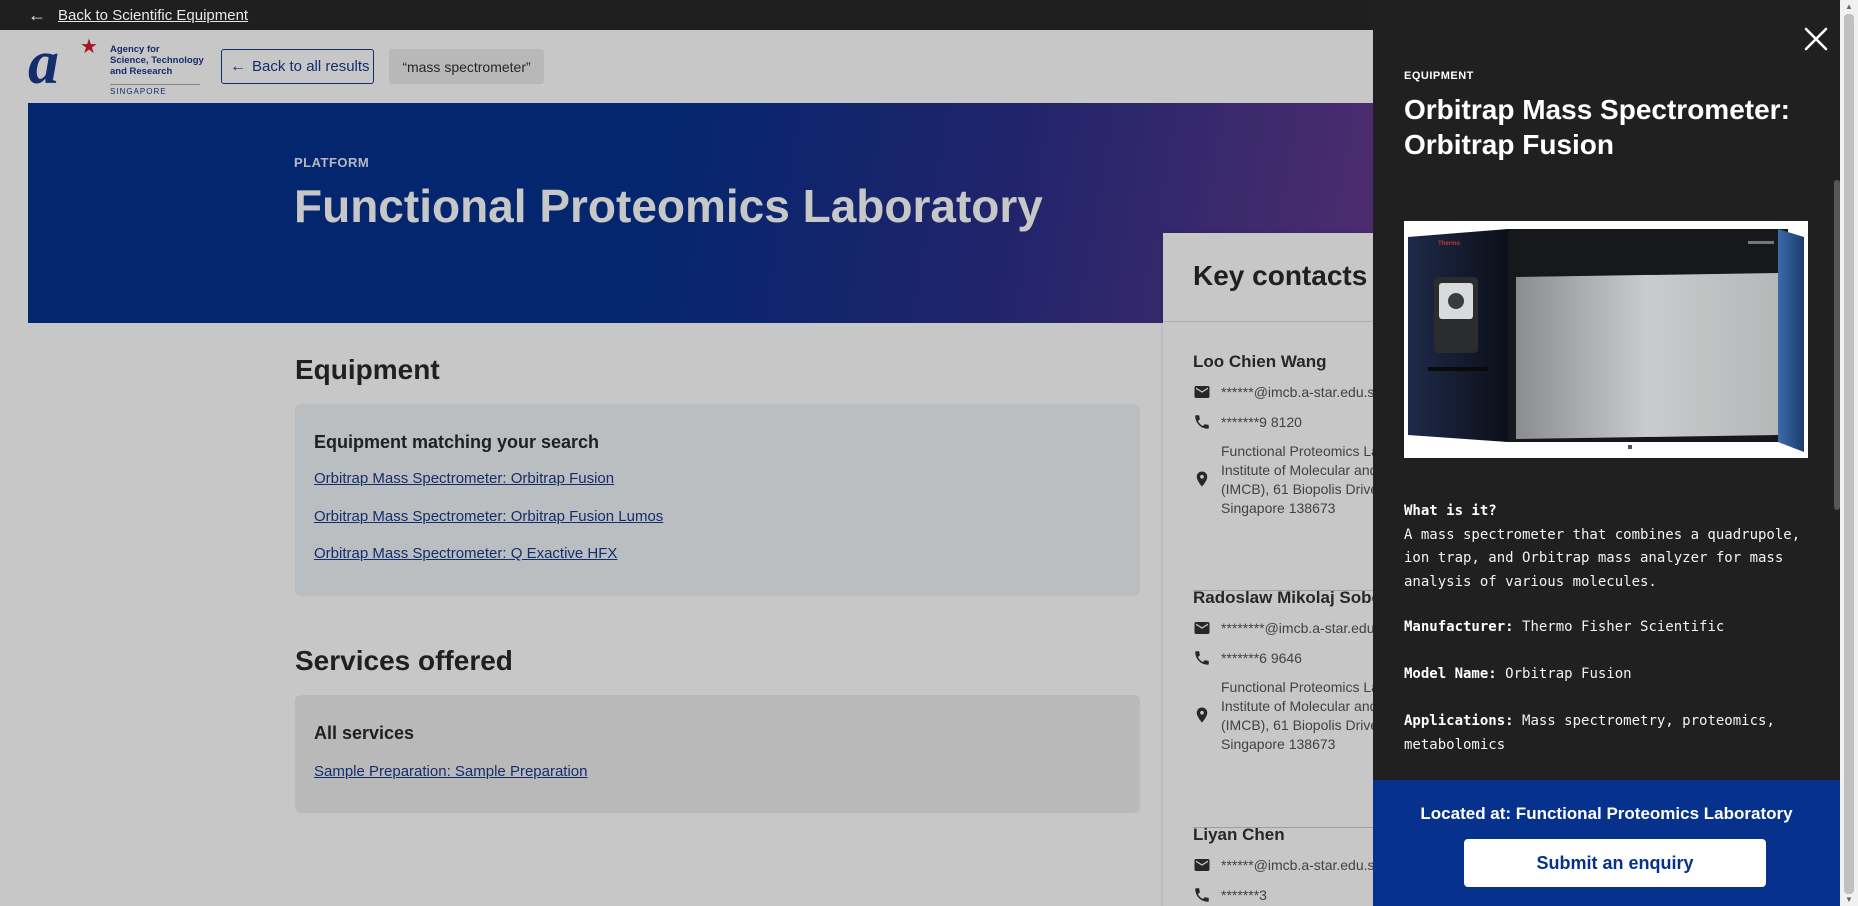 The height and width of the screenshot is (906, 1858). I want to click on orbitrap-machine-illustration, so click(1606, 339).